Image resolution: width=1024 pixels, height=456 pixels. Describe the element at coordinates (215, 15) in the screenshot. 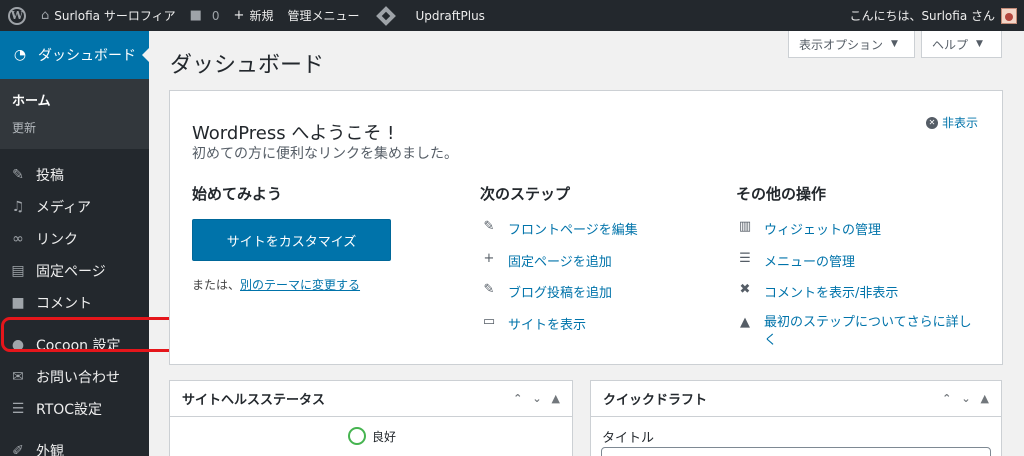

I see `comment-count: 0` at that location.